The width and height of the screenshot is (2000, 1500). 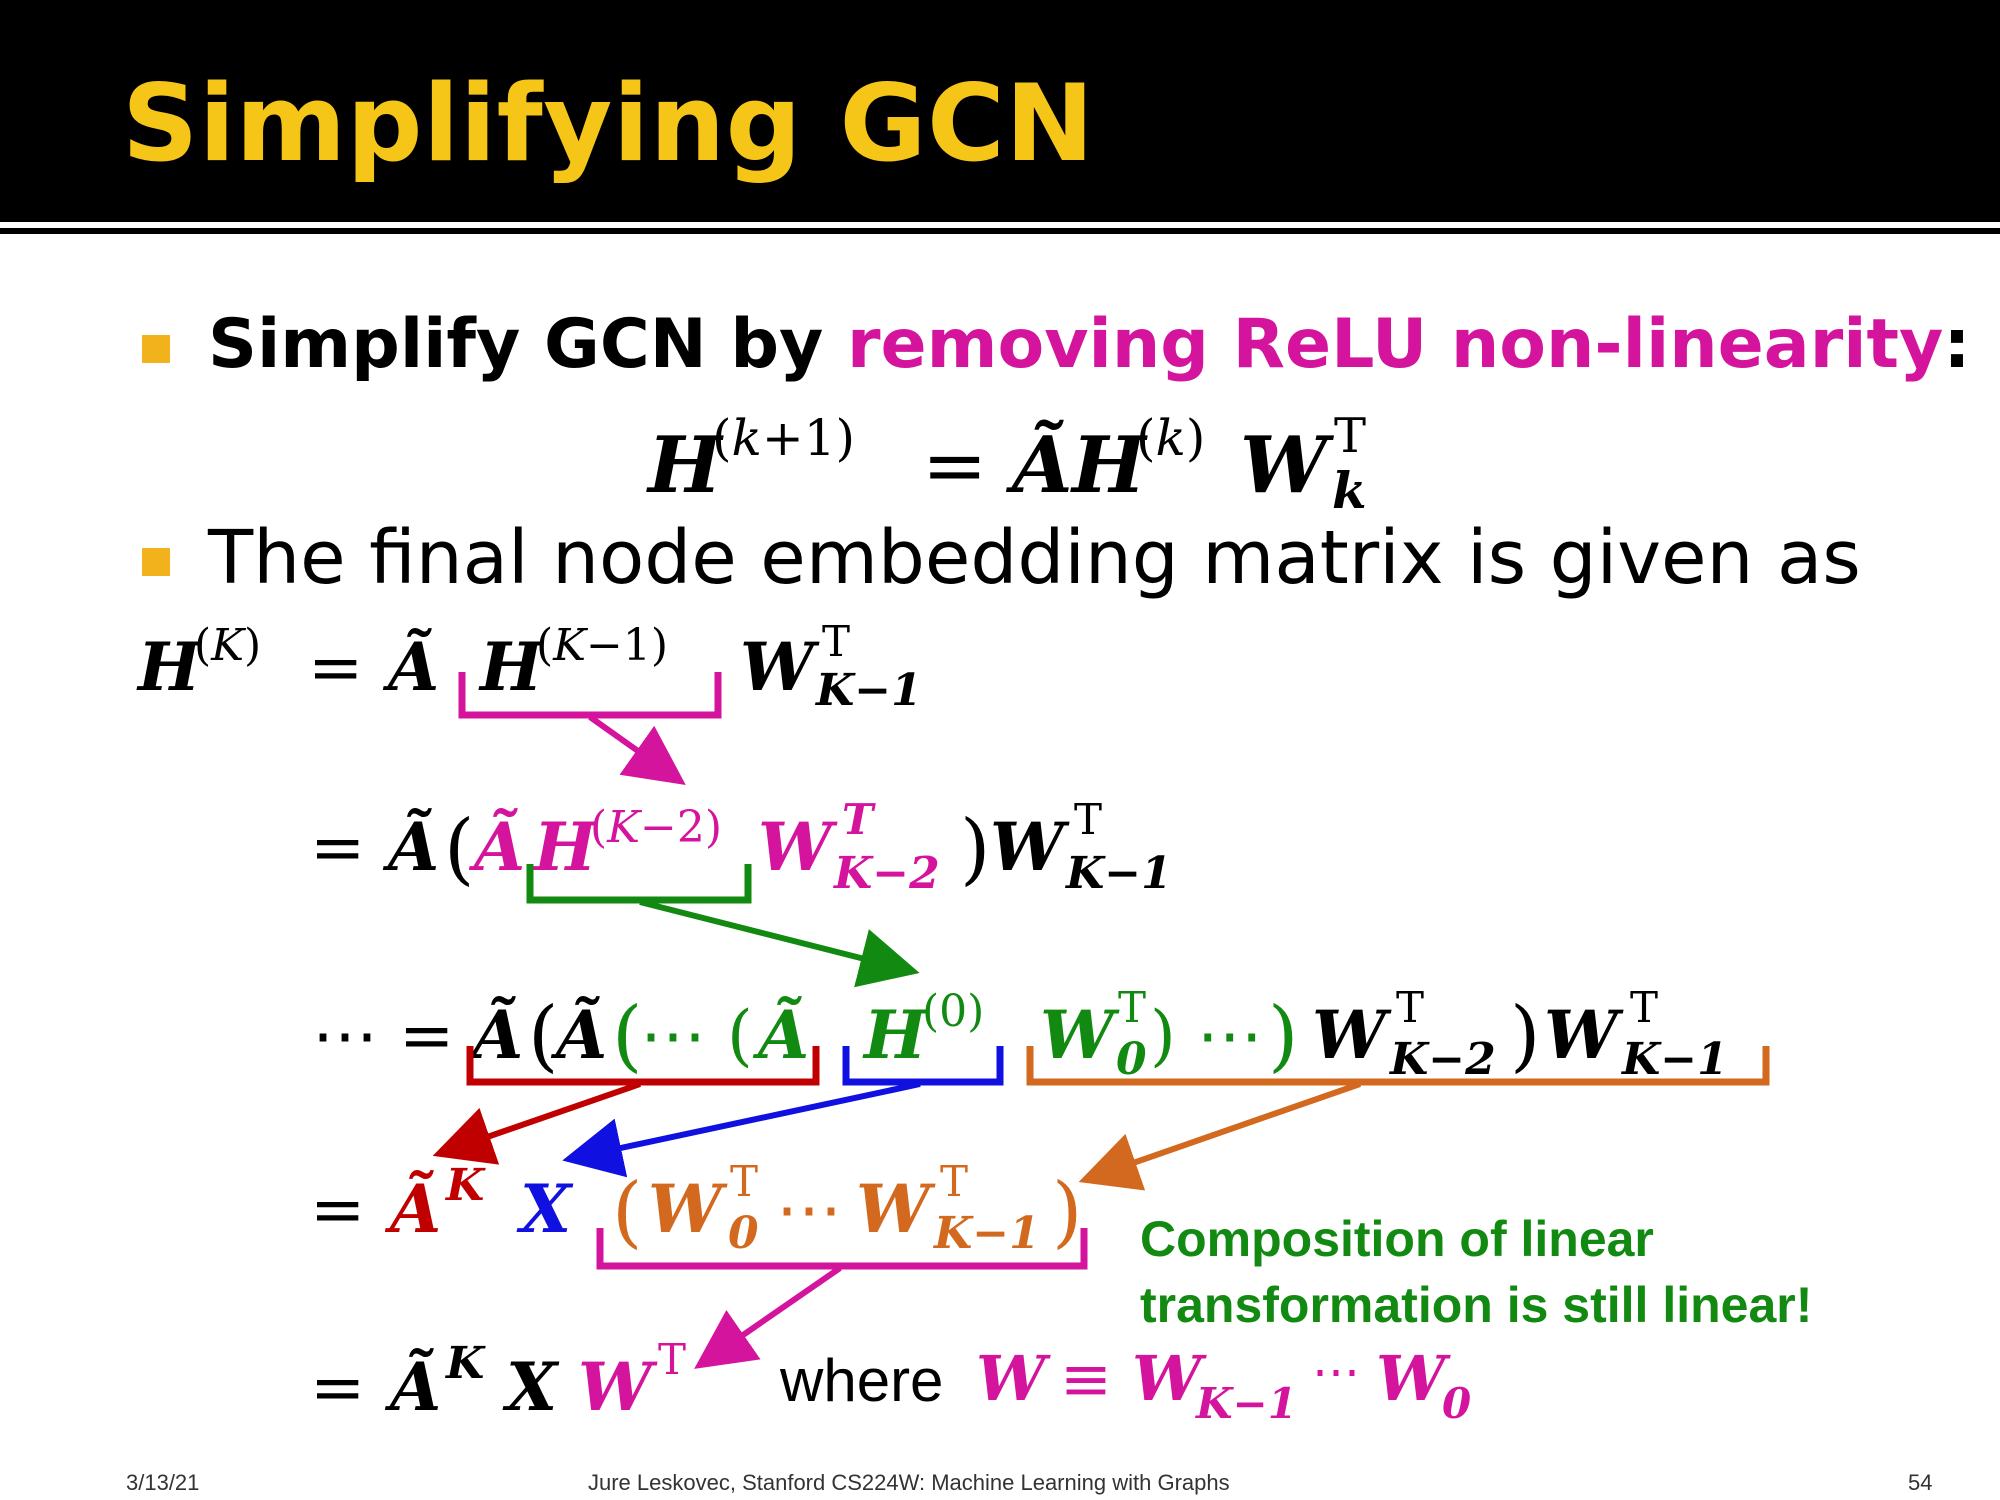 I want to click on svg-text: (k+1), so click(x=783, y=438).